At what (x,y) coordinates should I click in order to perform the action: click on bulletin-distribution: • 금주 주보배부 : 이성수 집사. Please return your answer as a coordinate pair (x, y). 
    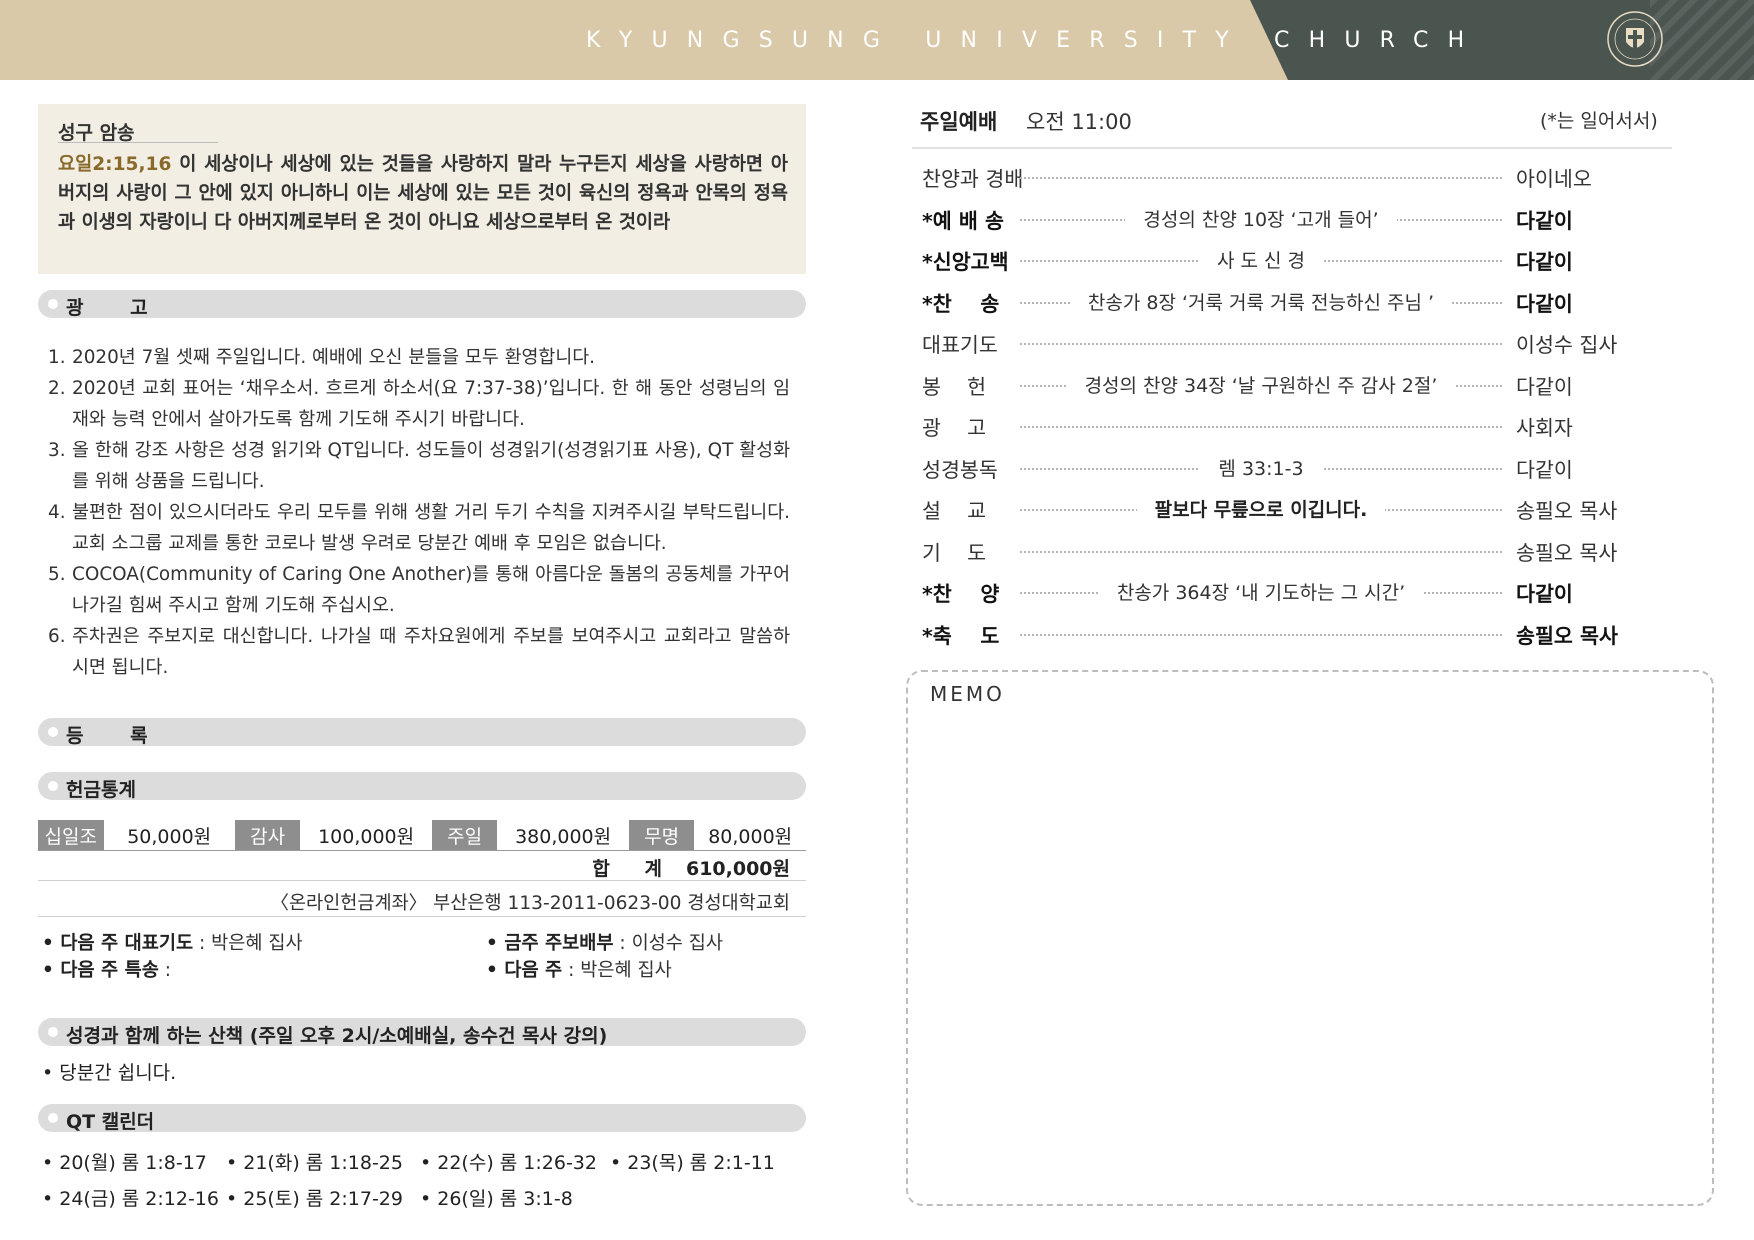
    Looking at the image, I should click on (605, 943).